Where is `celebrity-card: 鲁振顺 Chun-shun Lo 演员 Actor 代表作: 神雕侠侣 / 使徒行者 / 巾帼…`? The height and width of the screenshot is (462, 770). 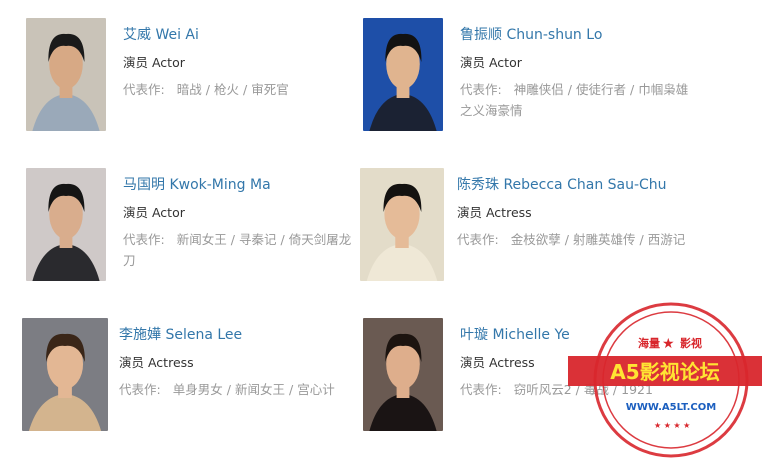 celebrity-card: 鲁振顺 Chun-shun Lo 演员 Actor 代表作: 神雕侠侣 / 使徒行者 / 巾帼… is located at coordinates (533, 78).